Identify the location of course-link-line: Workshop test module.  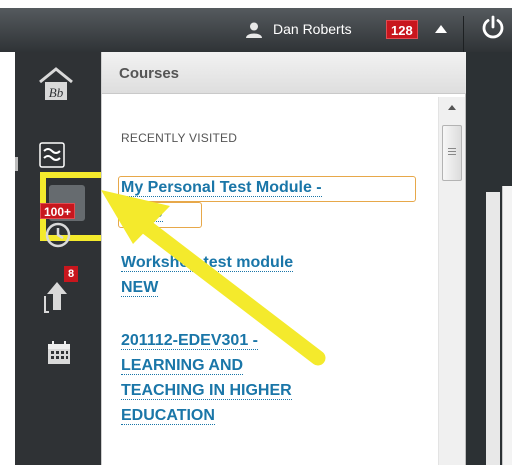
(207, 263).